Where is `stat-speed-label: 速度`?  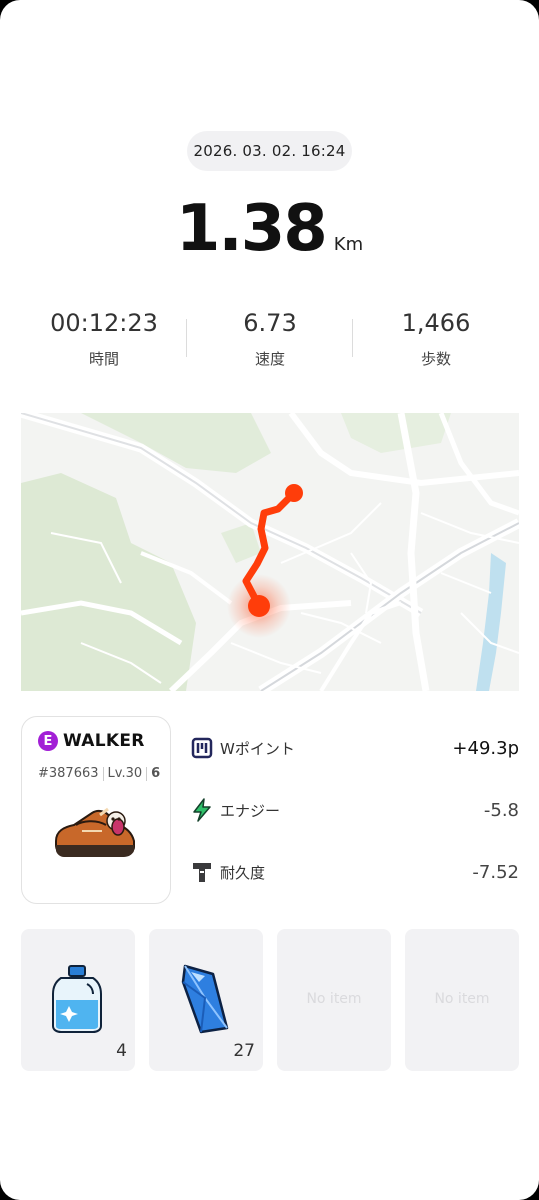 stat-speed-label: 速度 is located at coordinates (269, 359).